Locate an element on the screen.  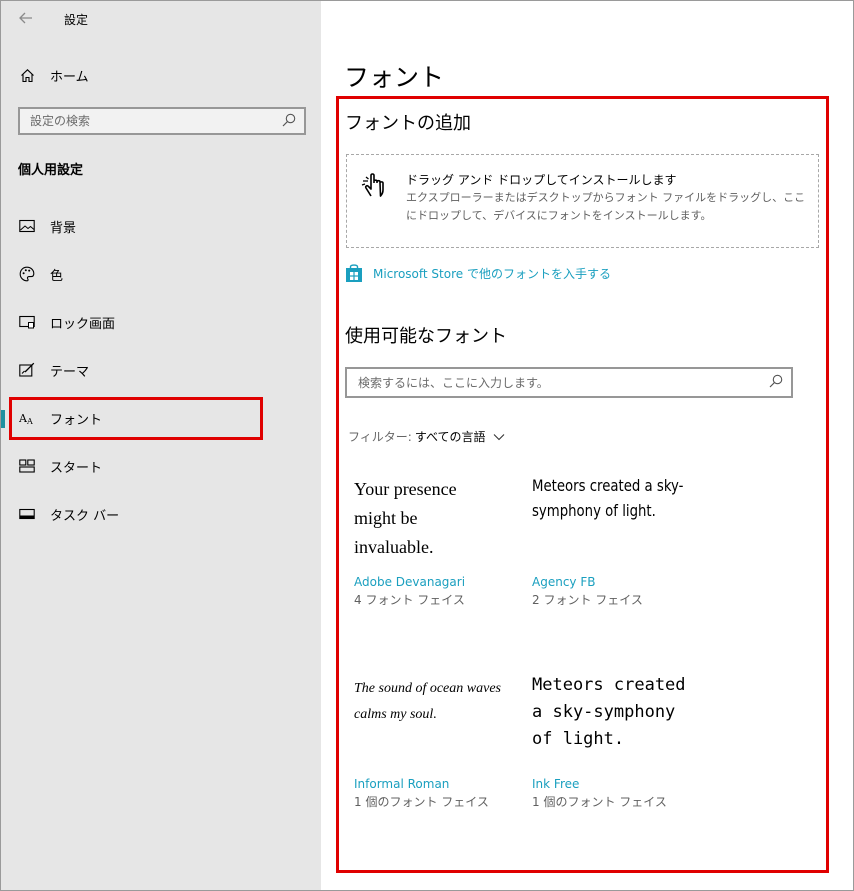
filter-label: フィルター: is located at coordinates (380, 437).